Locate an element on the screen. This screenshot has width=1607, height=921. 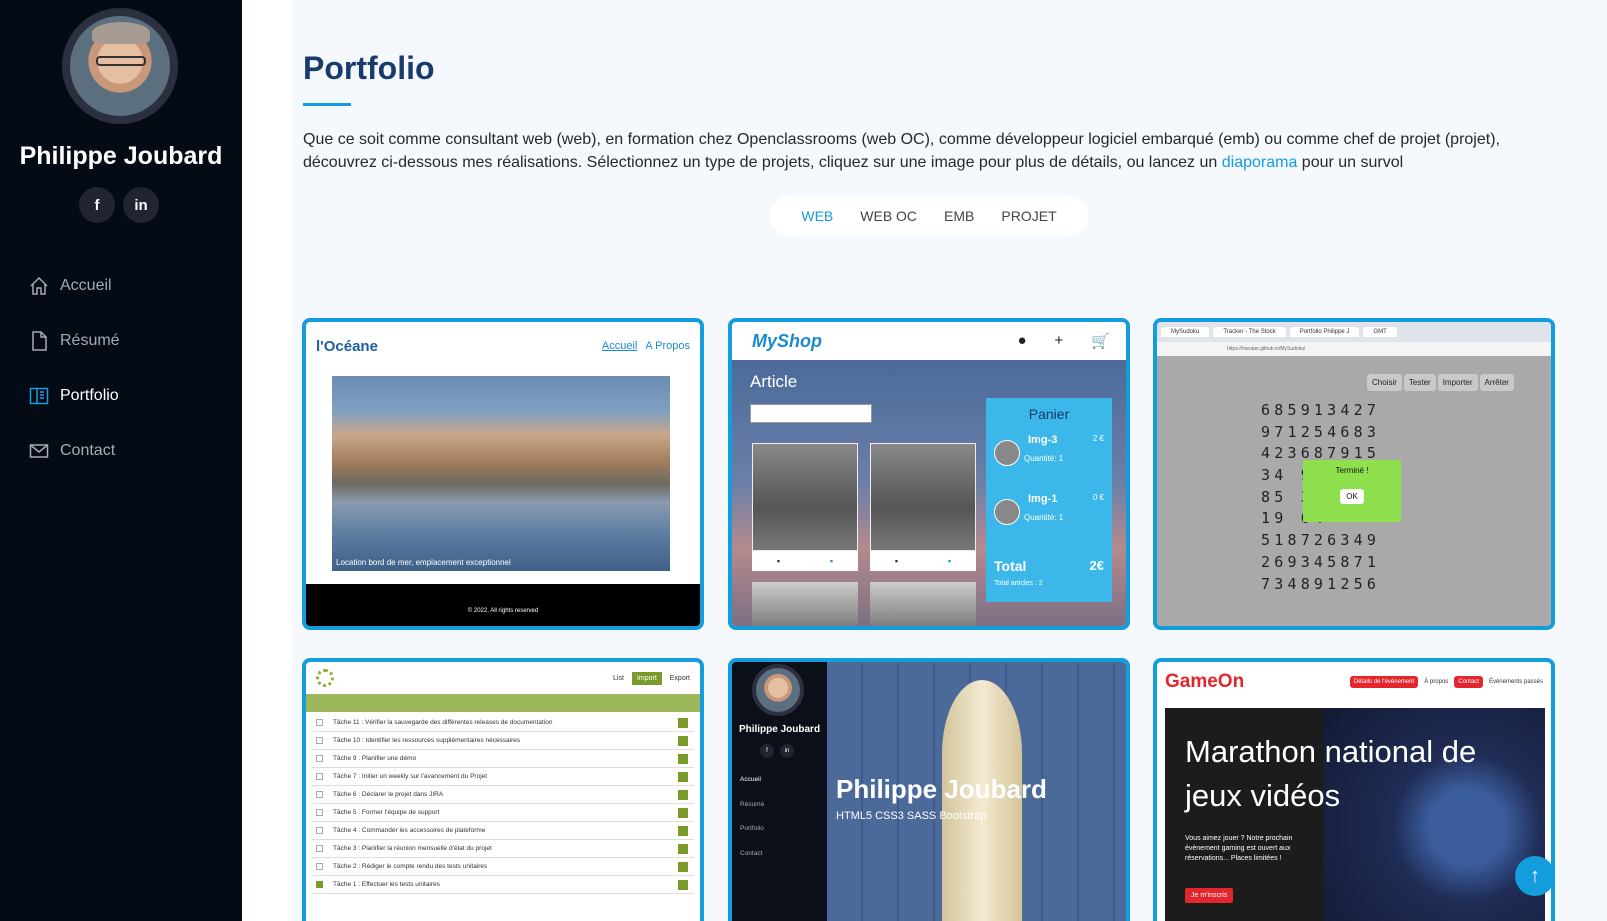
browser-tab: Portfolio Philippe J is located at coordinates (1324, 332).